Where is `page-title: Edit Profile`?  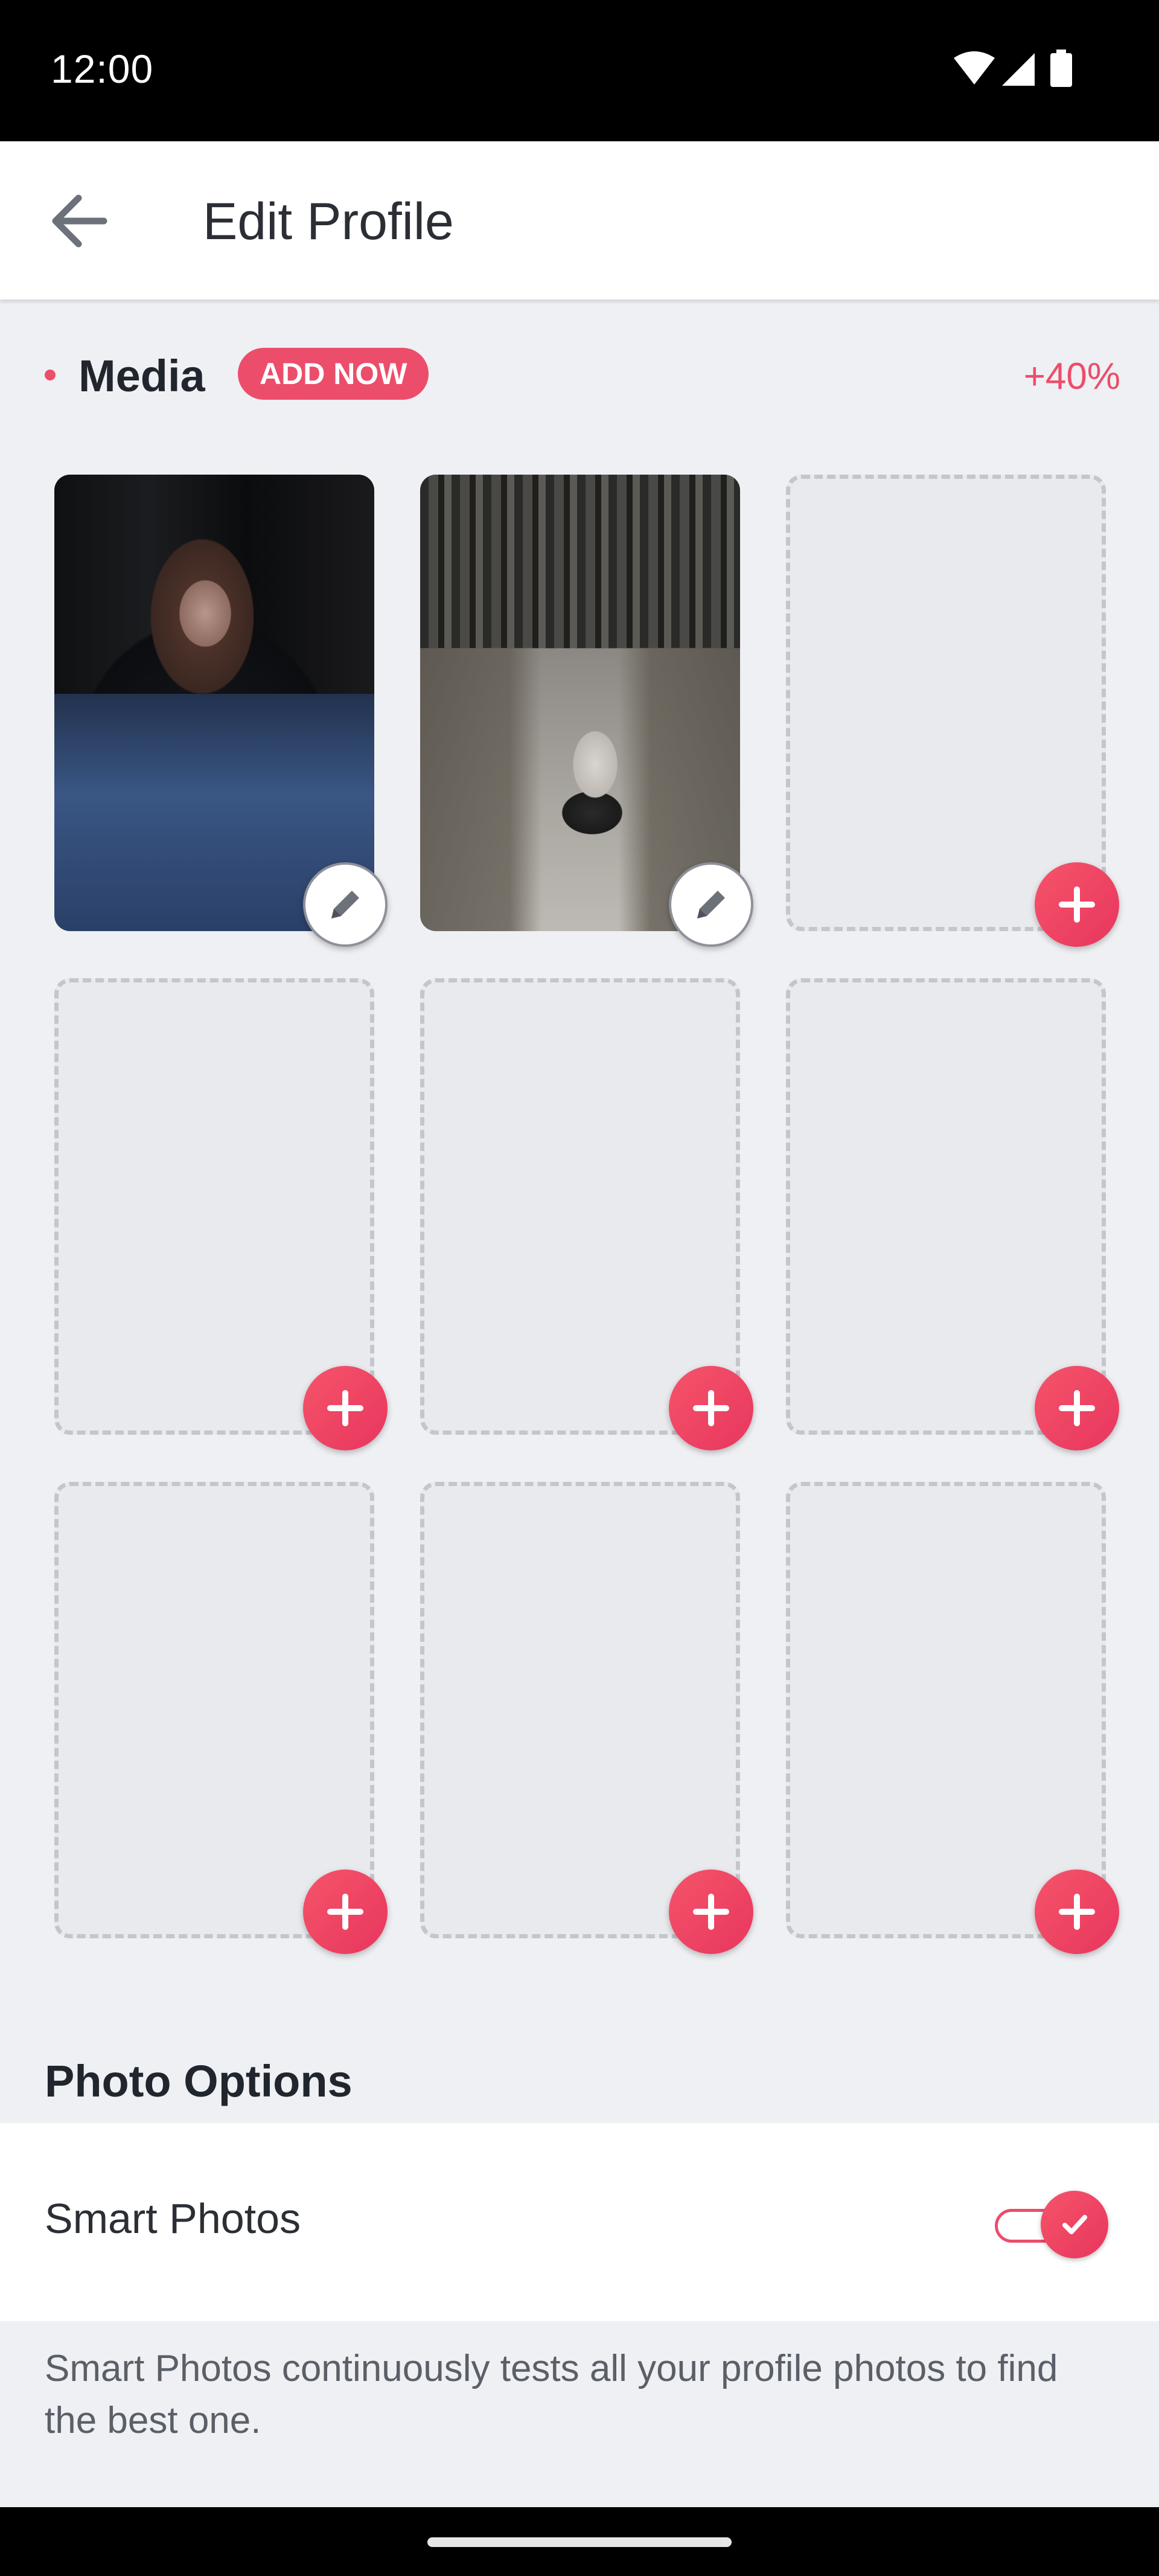 page-title: Edit Profile is located at coordinates (328, 222).